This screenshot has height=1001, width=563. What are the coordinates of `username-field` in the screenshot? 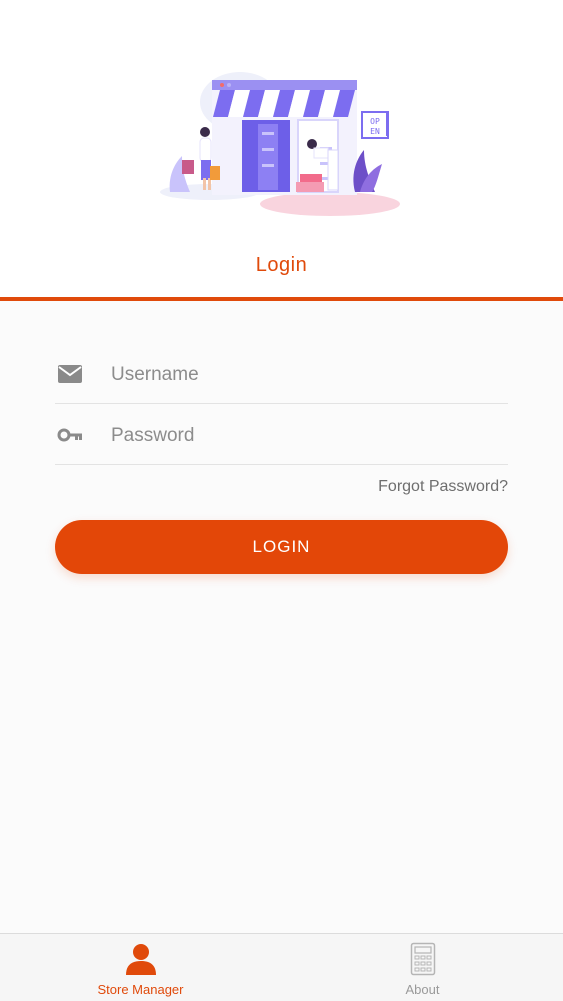 It's located at (281, 373).